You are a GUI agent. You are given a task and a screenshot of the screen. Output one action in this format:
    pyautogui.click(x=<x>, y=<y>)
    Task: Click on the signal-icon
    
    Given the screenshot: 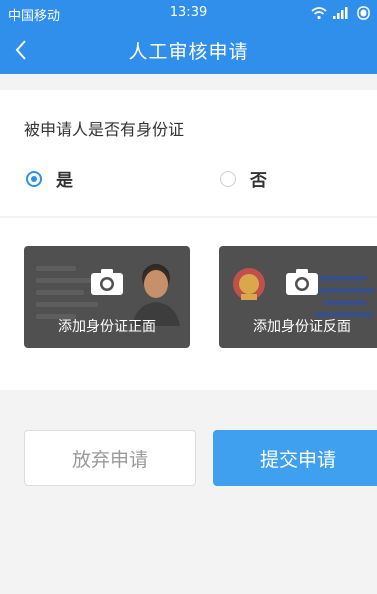 What is the action you would take?
    pyautogui.click(x=340, y=13)
    